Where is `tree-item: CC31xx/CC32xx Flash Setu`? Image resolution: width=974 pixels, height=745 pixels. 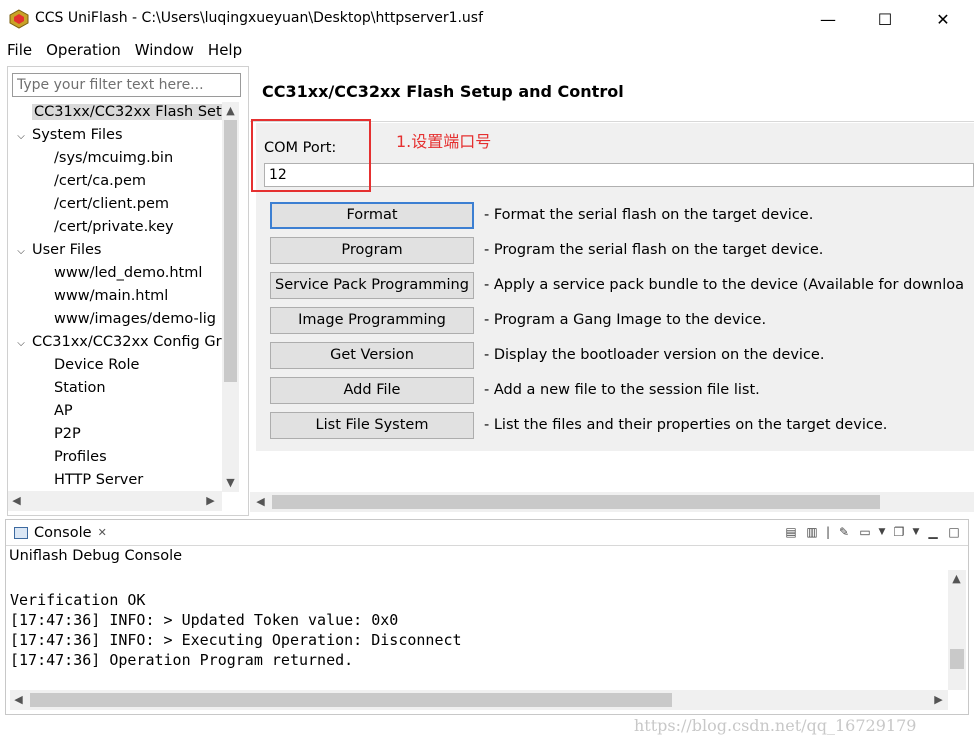
tree-item: CC31xx/CC32xx Flash Setu is located at coordinates (117, 112).